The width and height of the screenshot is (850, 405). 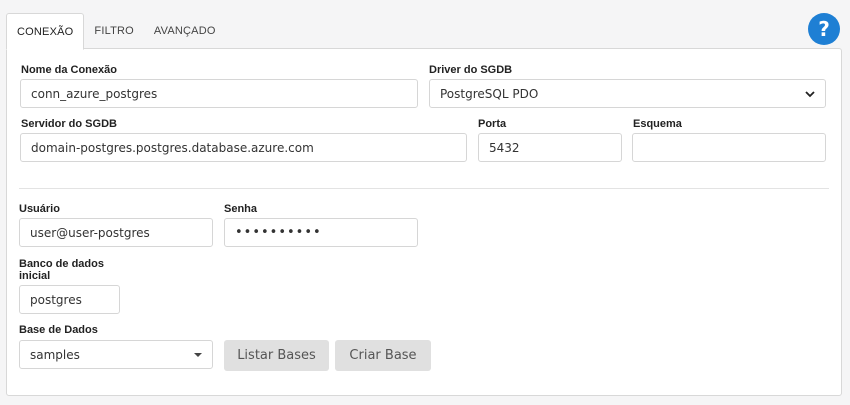 What do you see at coordinates (824, 29) in the screenshot?
I see `help-icon: ?` at bounding box center [824, 29].